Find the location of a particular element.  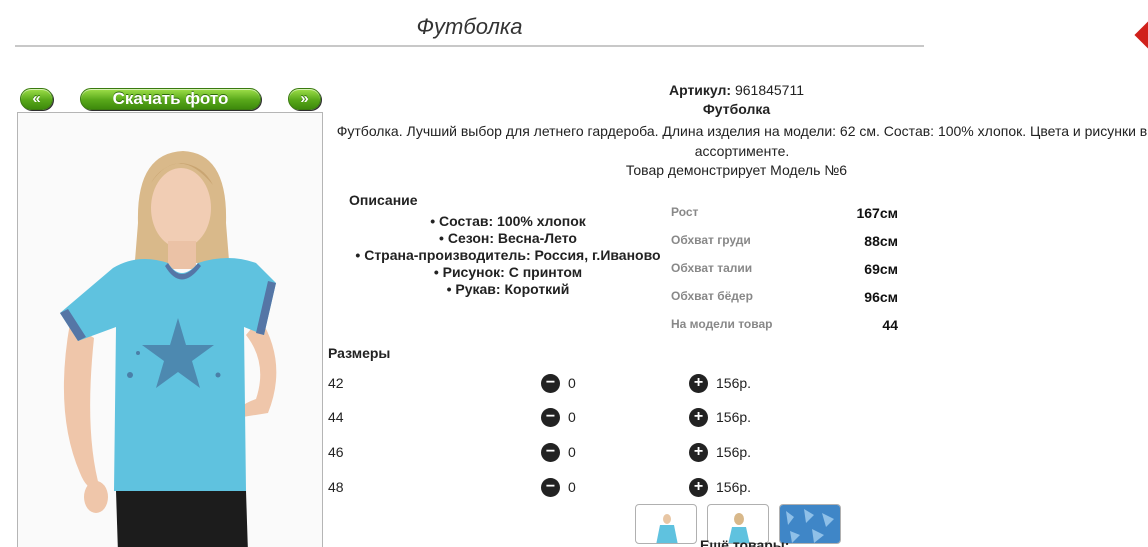

more-products-label: Ещё товары: is located at coordinates (745, 542).